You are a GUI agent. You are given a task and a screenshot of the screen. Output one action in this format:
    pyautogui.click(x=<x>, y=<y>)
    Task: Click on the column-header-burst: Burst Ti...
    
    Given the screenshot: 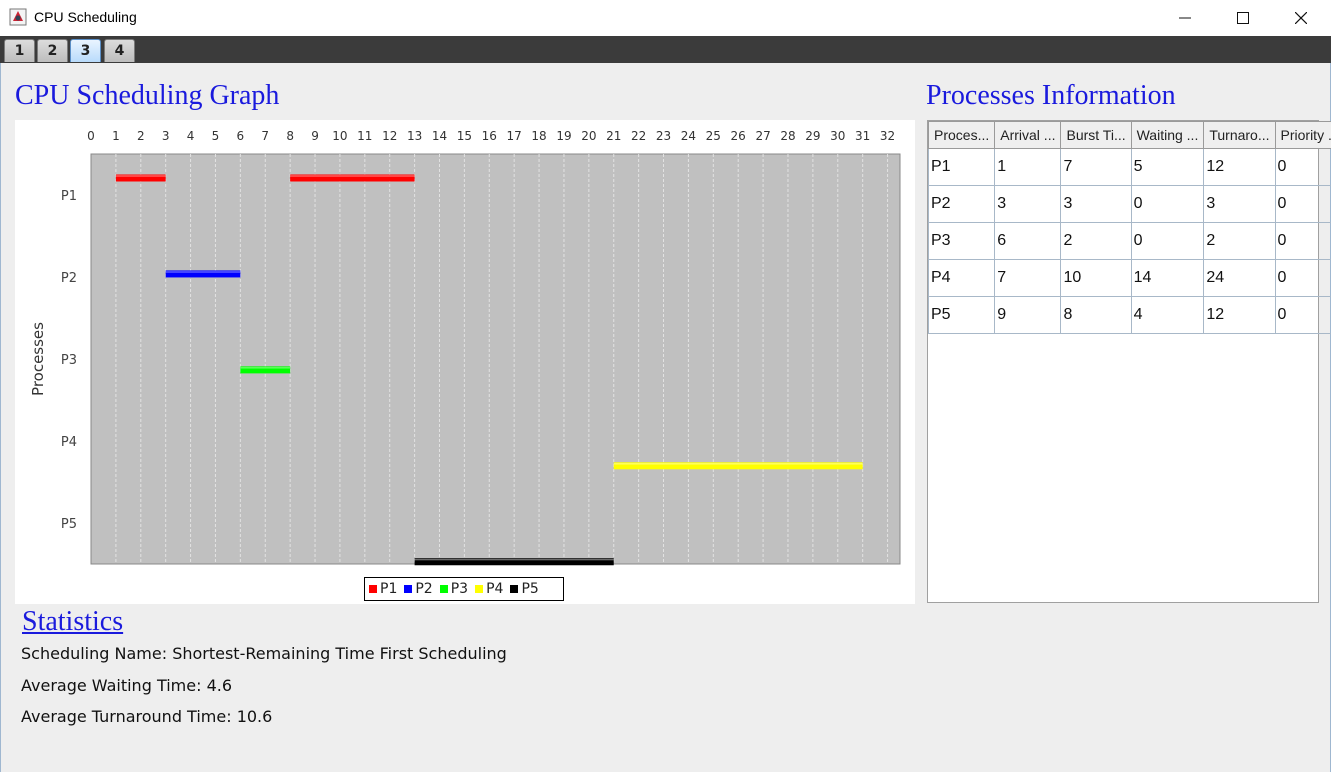 What is the action you would take?
    pyautogui.click(x=1096, y=135)
    